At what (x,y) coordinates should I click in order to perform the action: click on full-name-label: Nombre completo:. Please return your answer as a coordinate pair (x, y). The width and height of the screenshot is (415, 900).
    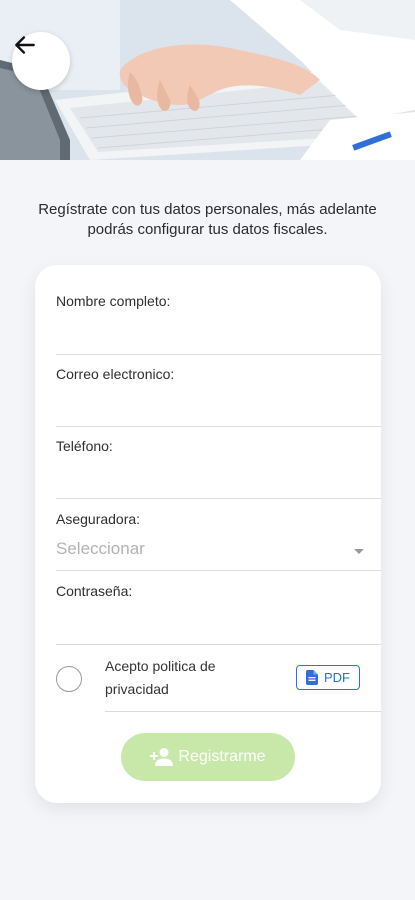
    Looking at the image, I should click on (113, 301).